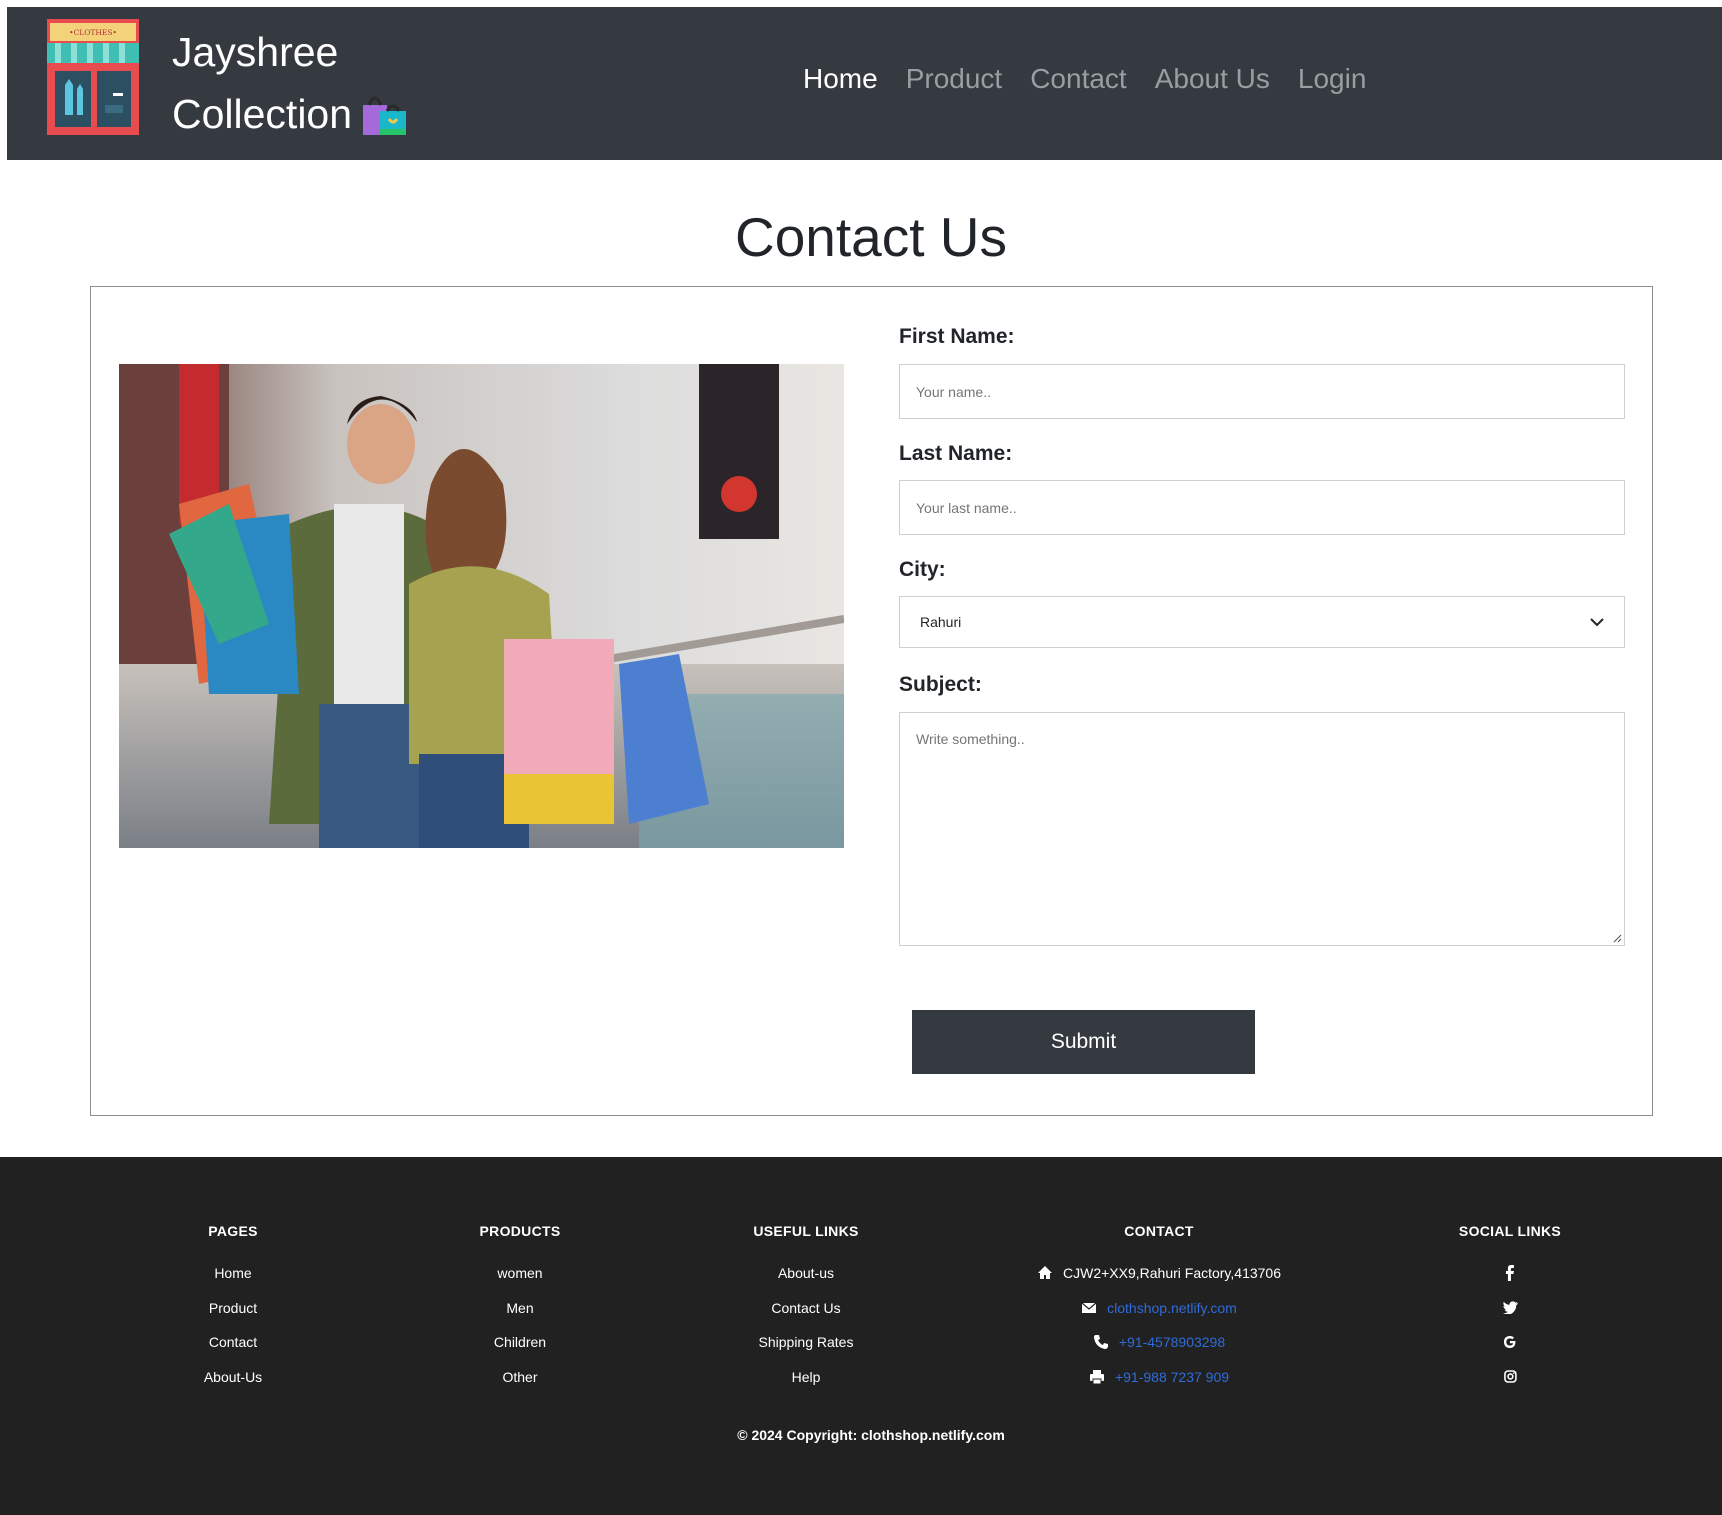 The width and height of the screenshot is (1722, 1515). I want to click on resize-handle-icon, so click(1617, 938).